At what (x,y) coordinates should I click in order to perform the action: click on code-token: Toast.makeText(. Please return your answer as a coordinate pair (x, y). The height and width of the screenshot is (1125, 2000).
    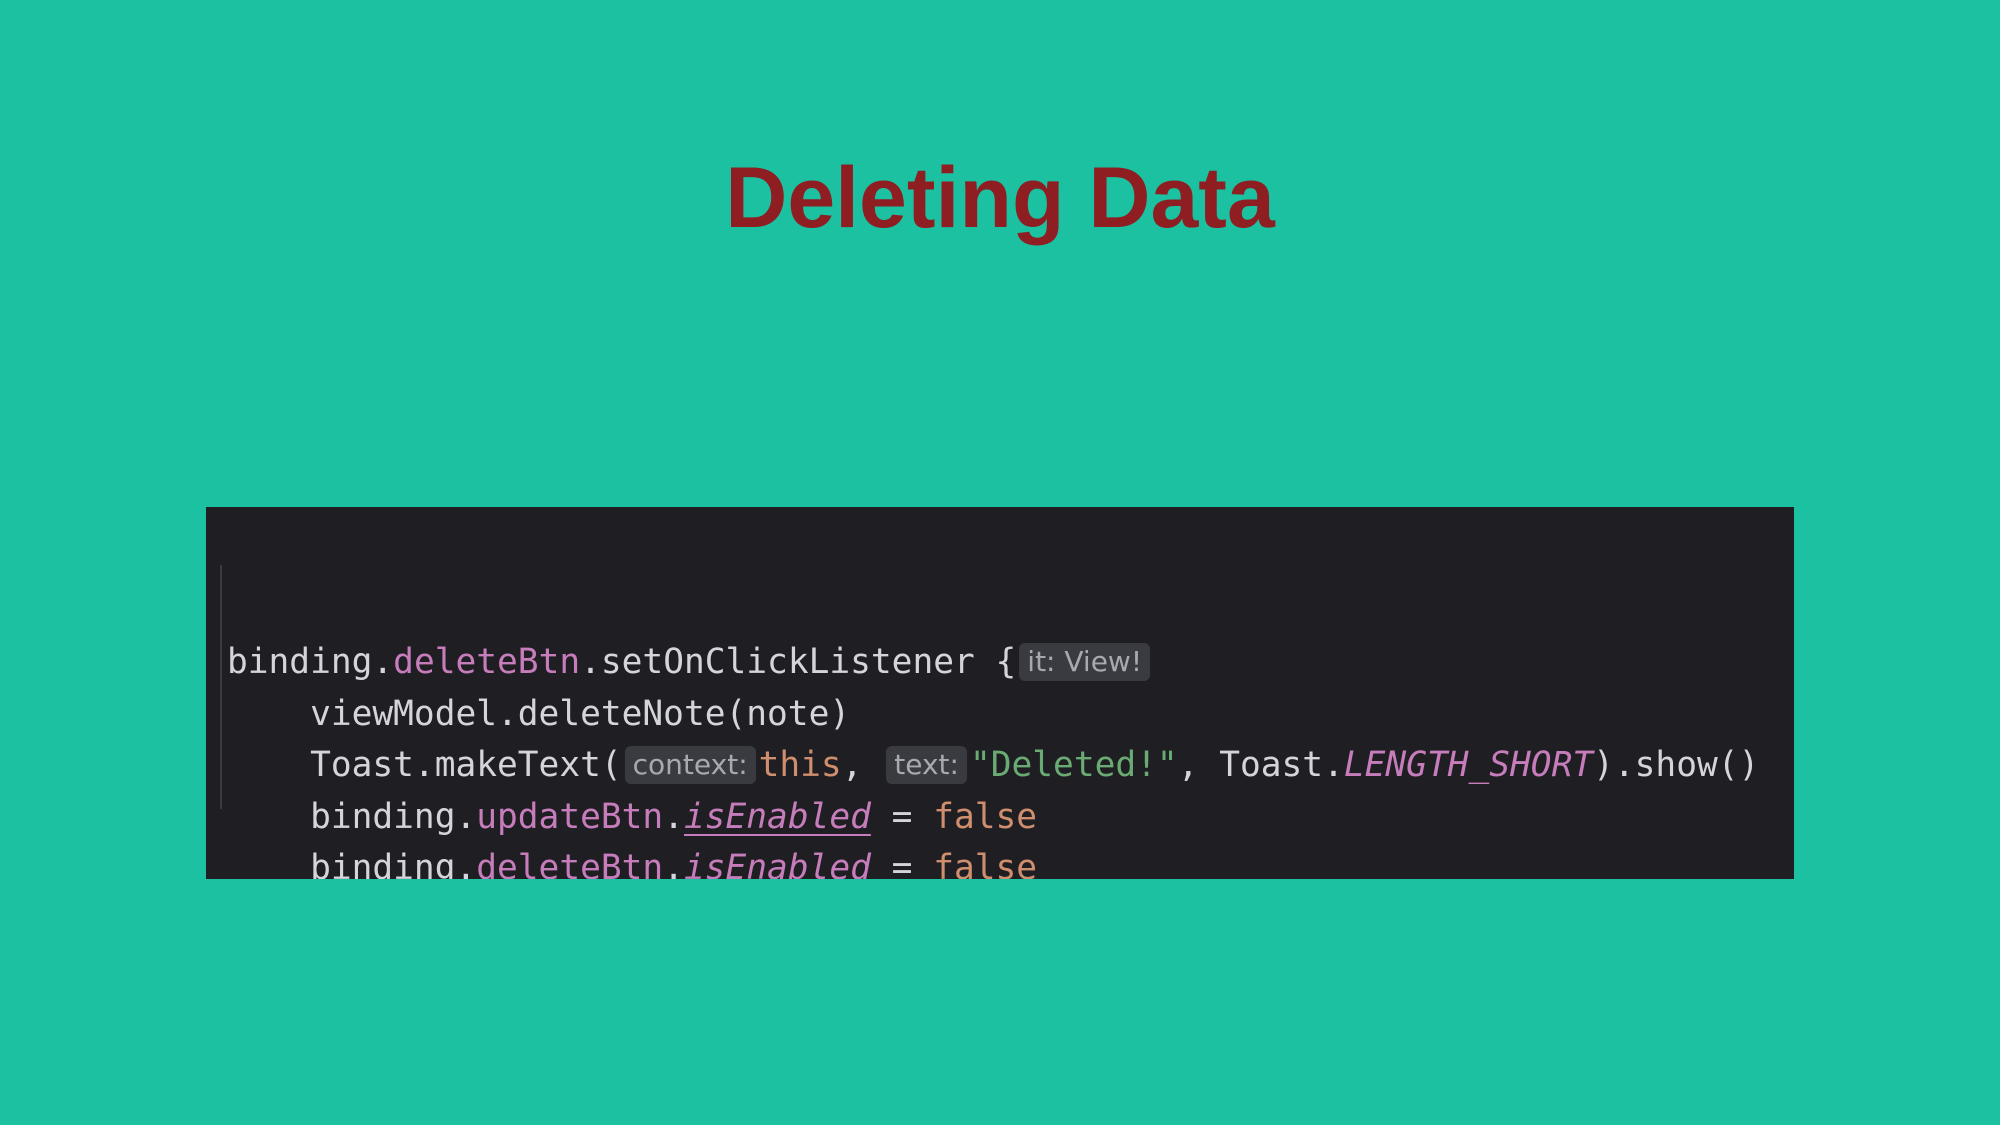
    Looking at the image, I should click on (424, 765).